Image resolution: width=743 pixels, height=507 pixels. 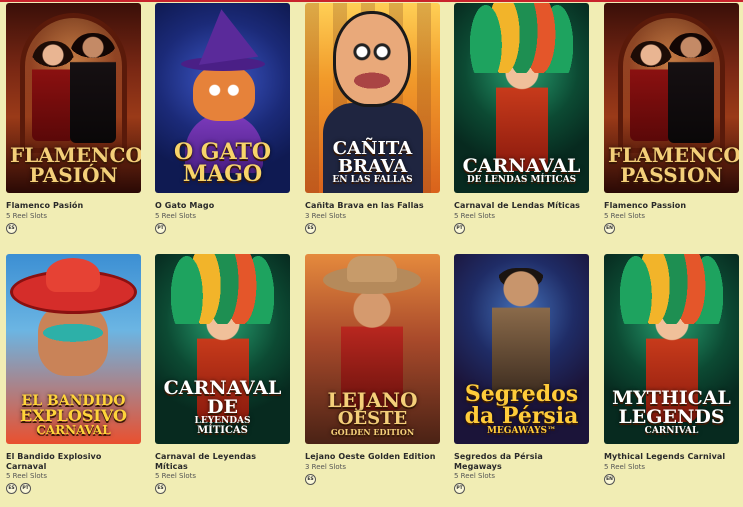 I want to click on top-accent-line, so click(x=371, y=1).